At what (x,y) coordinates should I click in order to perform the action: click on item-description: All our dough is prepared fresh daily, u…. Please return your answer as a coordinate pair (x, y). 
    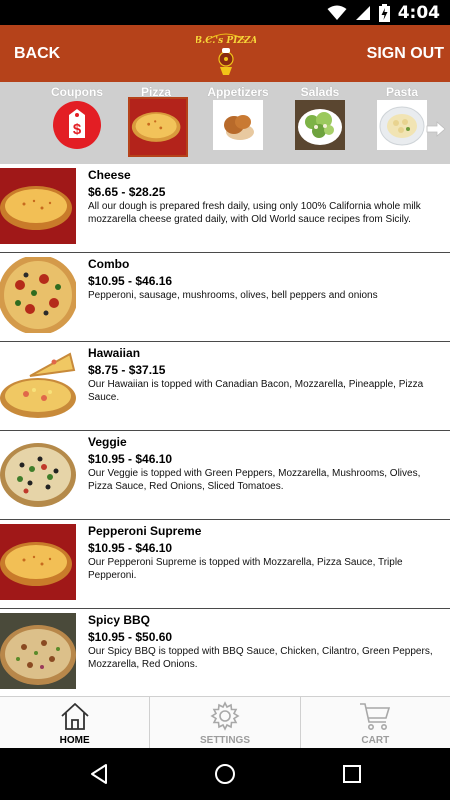
    Looking at the image, I should click on (254, 213).